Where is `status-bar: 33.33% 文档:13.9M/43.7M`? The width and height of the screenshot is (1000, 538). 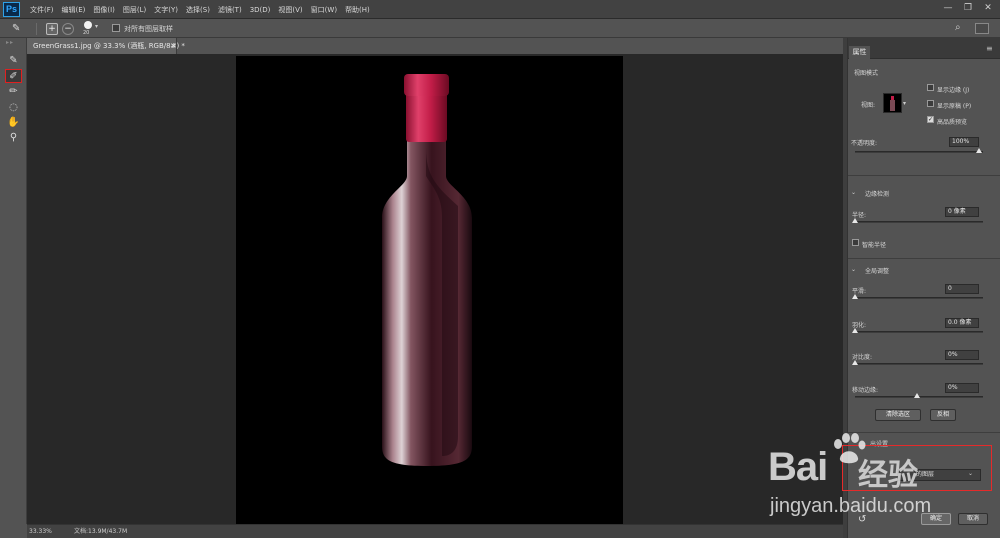
status-bar: 33.33% 文档:13.9M/43.7M is located at coordinates (435, 531).